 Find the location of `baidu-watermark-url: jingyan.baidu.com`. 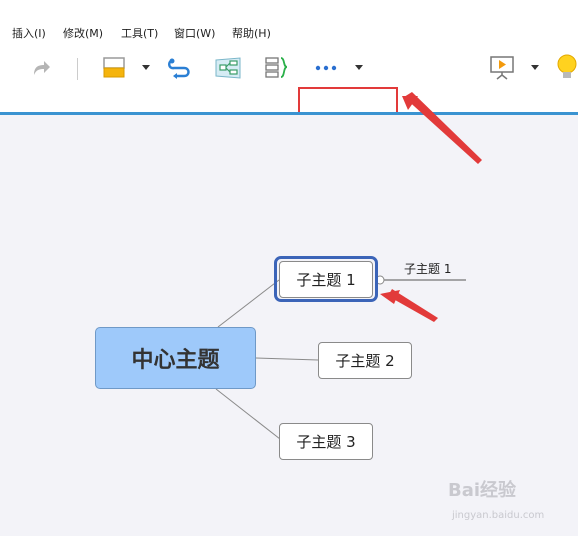

baidu-watermark-url: jingyan.baidu.com is located at coordinates (498, 515).